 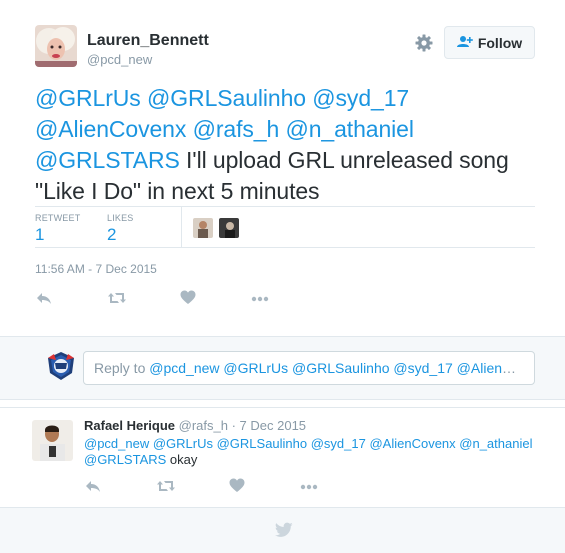 What do you see at coordinates (344, 160) in the screenshot?
I see `tweet-text-body: I'll upload GRL unreleased song` at bounding box center [344, 160].